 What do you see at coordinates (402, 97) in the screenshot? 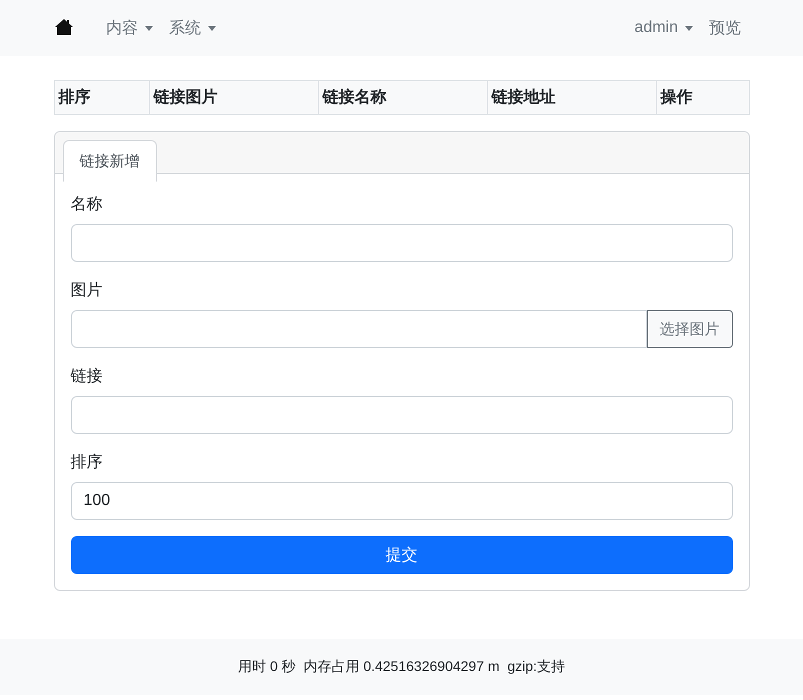
I see `column-header: 链接名称` at bounding box center [402, 97].